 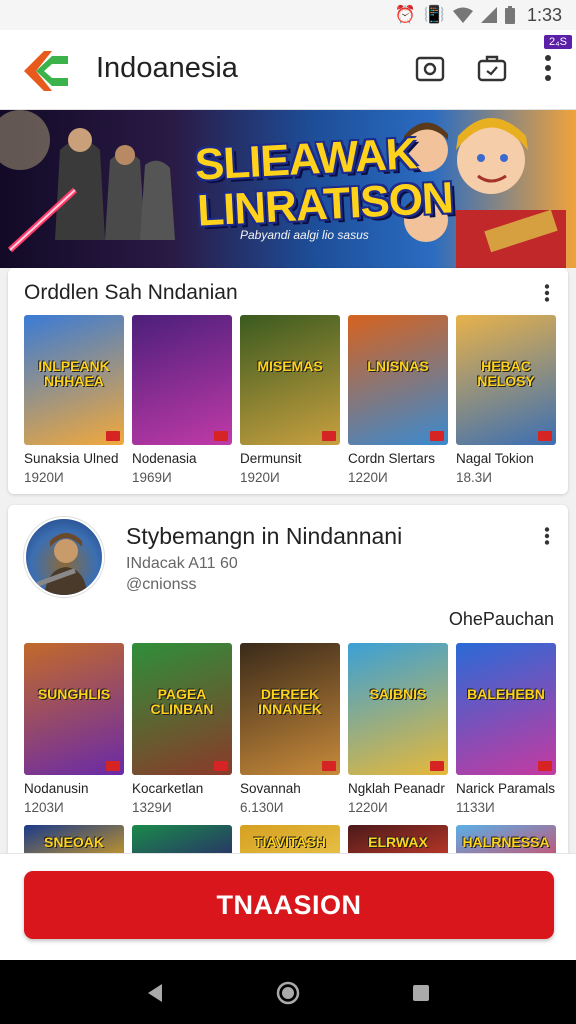 I want to click on game-cover-title: ELRWAX, so click(x=398, y=842).